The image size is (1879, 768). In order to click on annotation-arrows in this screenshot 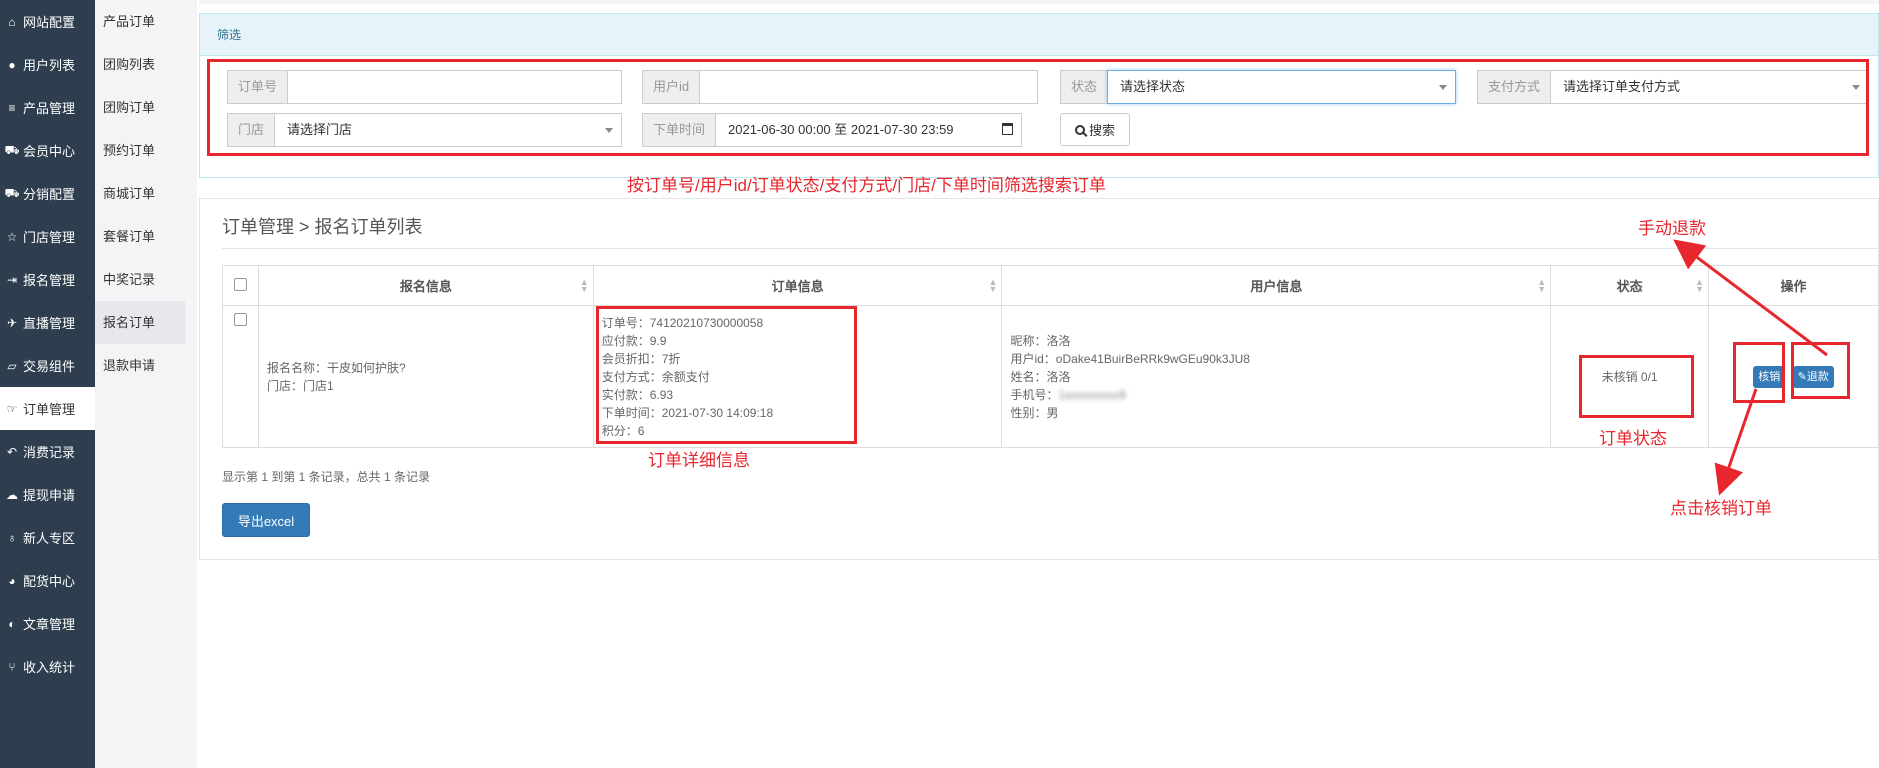, I will do `click(1750, 367)`.